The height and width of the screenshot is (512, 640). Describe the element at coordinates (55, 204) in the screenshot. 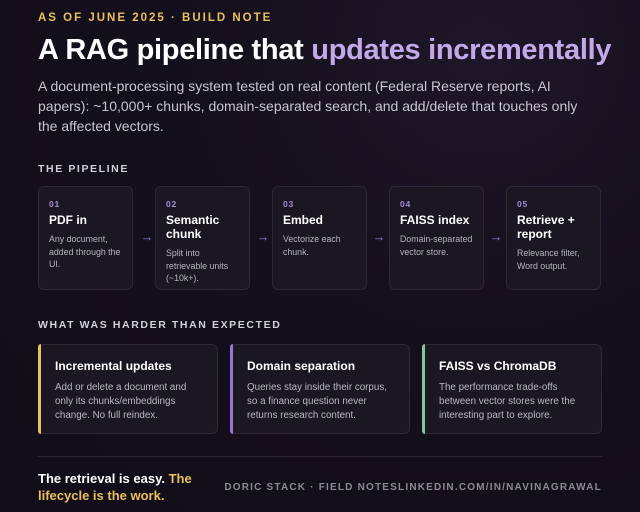

I see `step-number: 01` at that location.